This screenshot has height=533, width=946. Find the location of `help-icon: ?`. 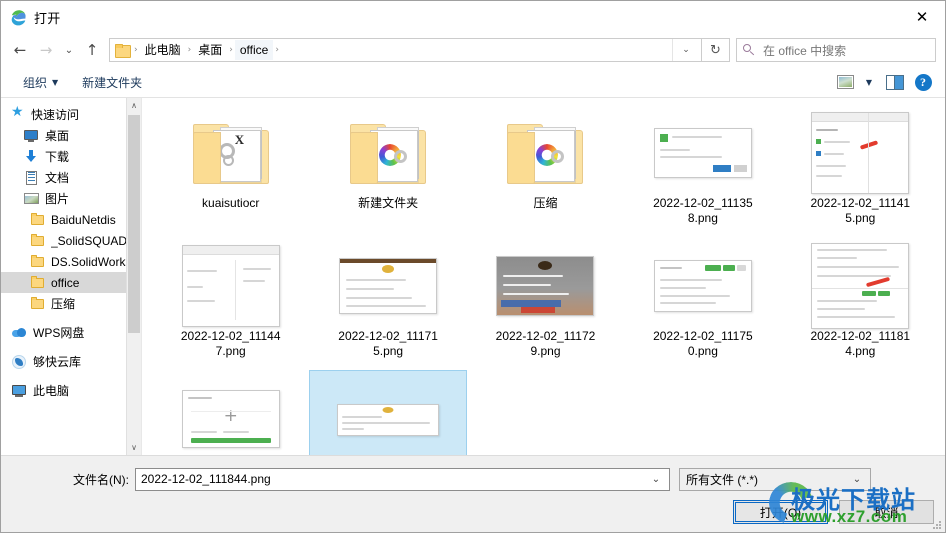

help-icon: ? is located at coordinates (923, 82).